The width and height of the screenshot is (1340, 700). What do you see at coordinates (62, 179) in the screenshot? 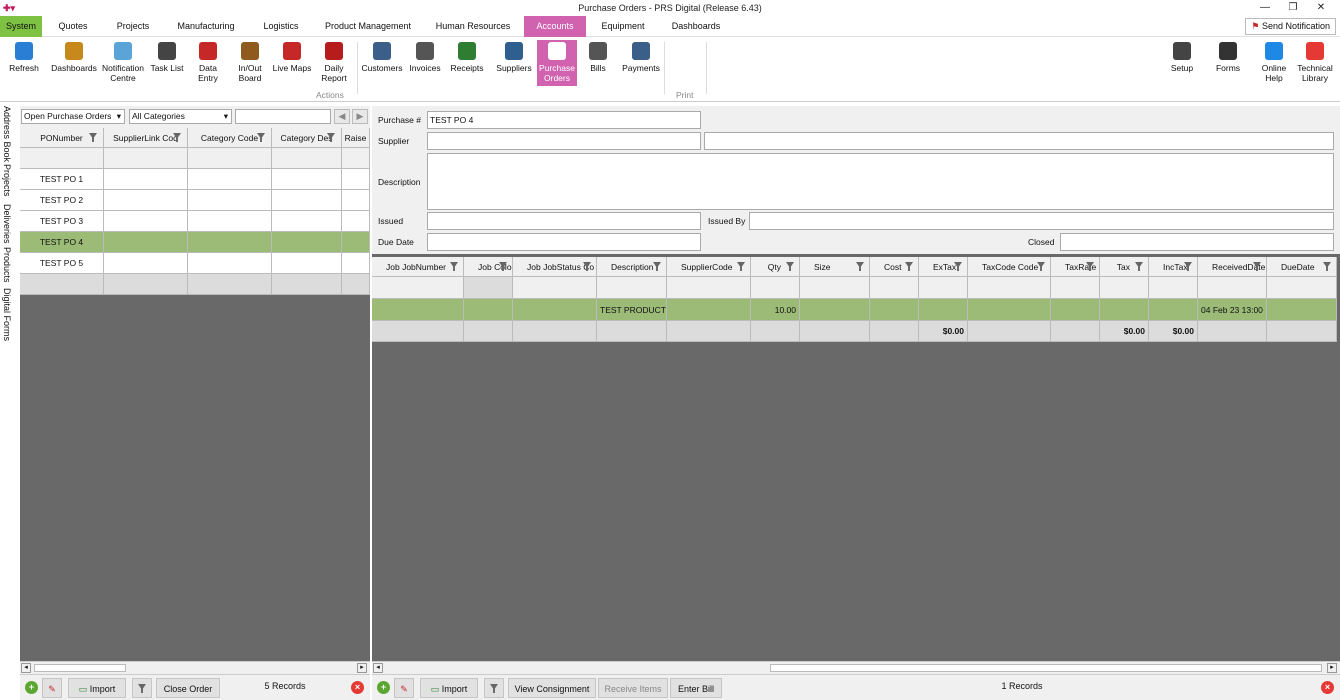
I see `table-cell: TEST PO 1` at bounding box center [62, 179].